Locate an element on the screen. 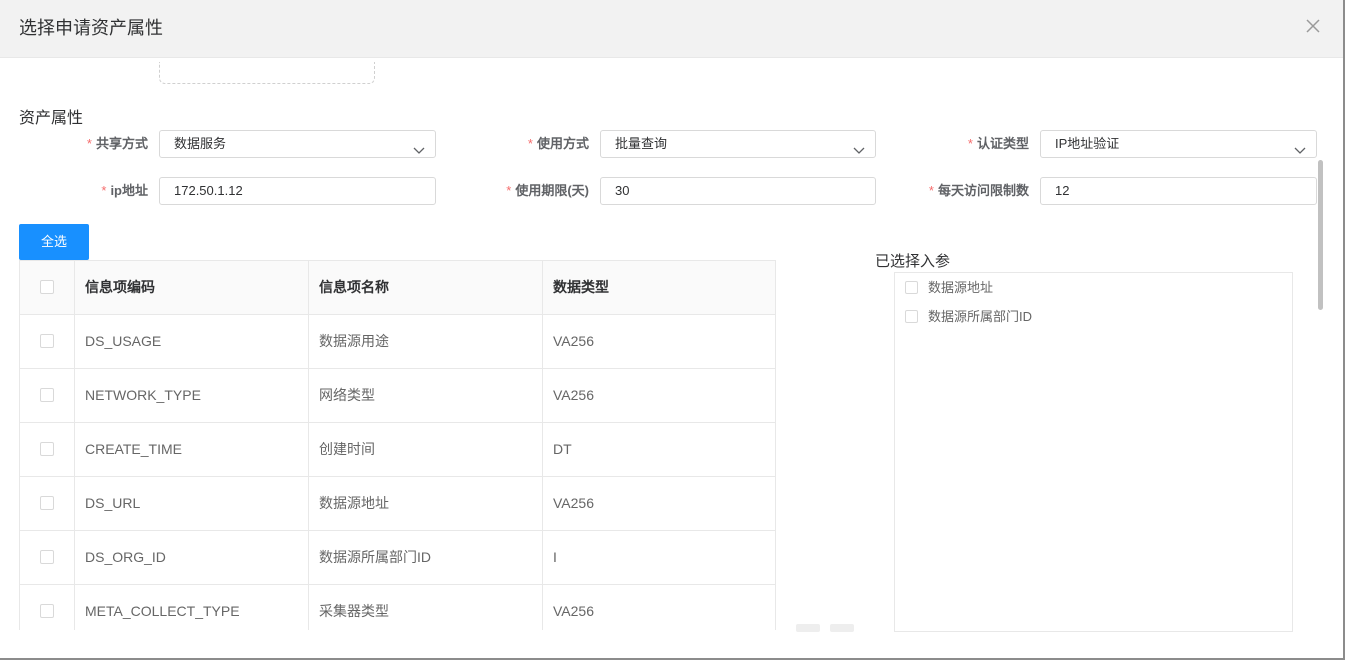 The image size is (1345, 660). auth-type-label: * 认证类型 is located at coordinates (998, 143).